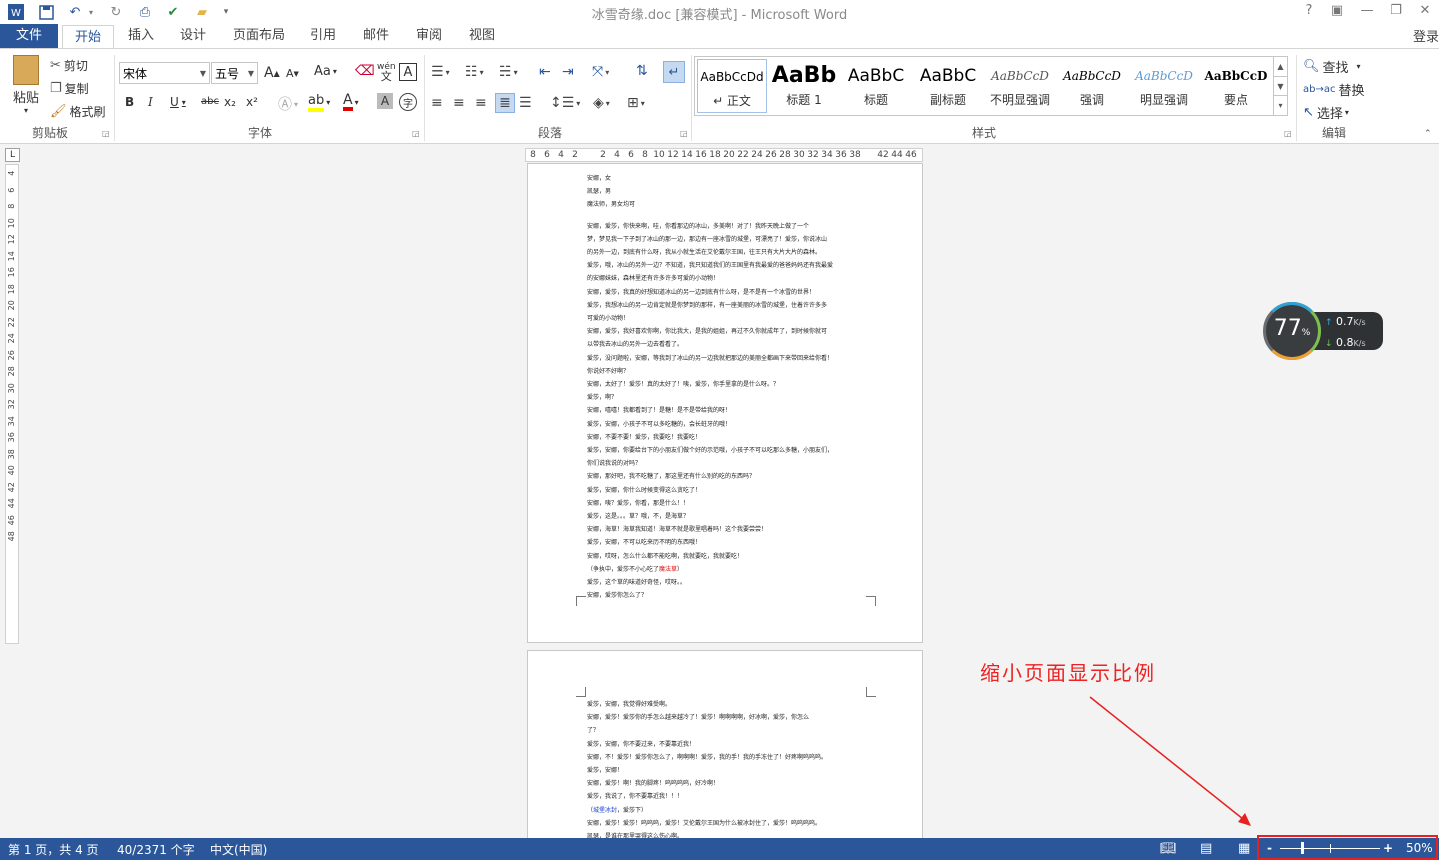 The height and width of the screenshot is (860, 1439). Describe the element at coordinates (727, 704) in the screenshot. I see `doc-line: 爱莎，安娜，我觉得好难受啊。` at that location.